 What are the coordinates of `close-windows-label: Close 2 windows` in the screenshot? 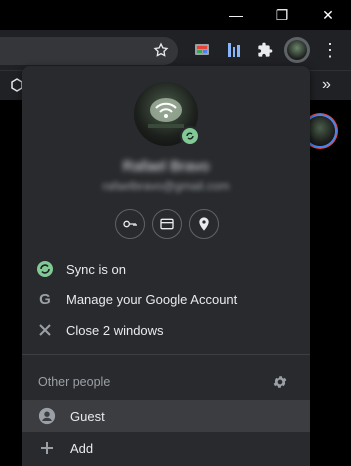 It's located at (115, 330).